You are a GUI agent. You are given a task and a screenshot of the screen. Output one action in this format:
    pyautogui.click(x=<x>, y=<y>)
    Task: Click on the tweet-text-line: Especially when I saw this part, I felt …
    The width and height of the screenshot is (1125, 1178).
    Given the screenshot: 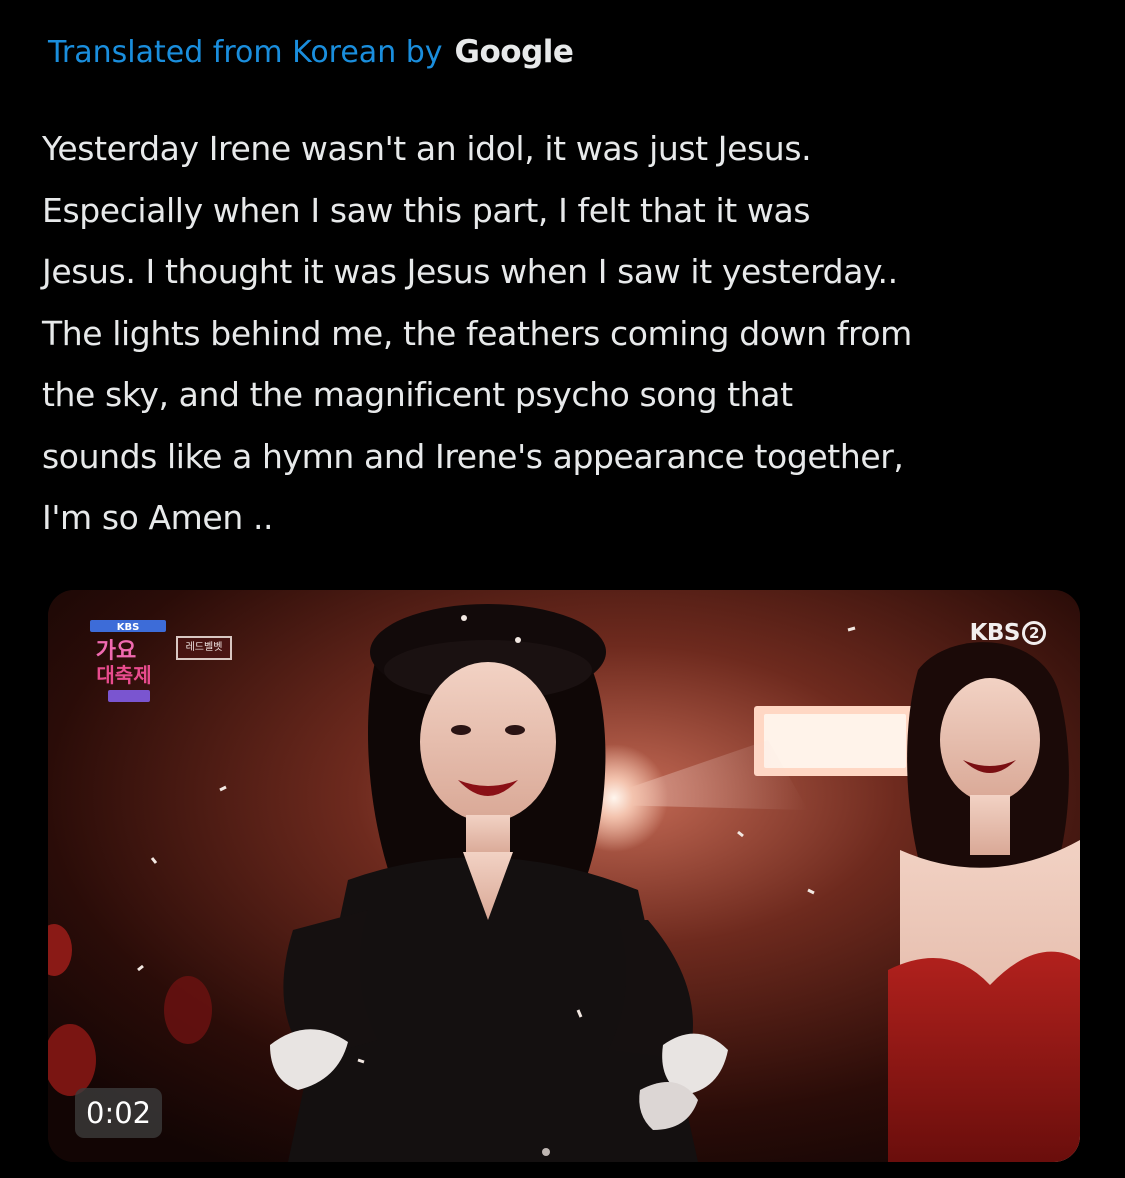 What is the action you would take?
    pyautogui.click(x=426, y=210)
    